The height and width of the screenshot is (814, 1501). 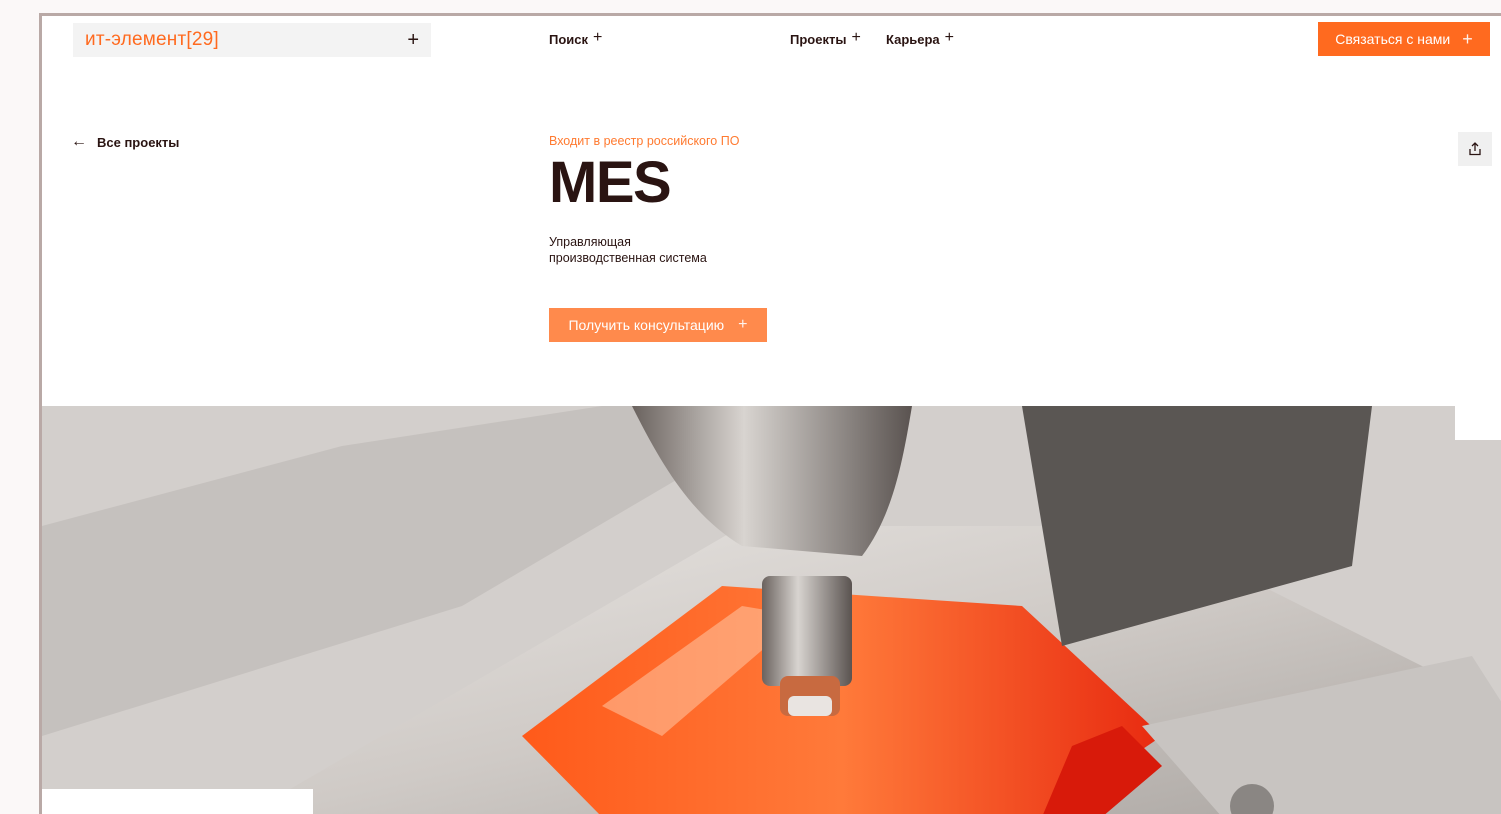 I want to click on registry-badge: Входит в реестр российского ПО, so click(x=644, y=141).